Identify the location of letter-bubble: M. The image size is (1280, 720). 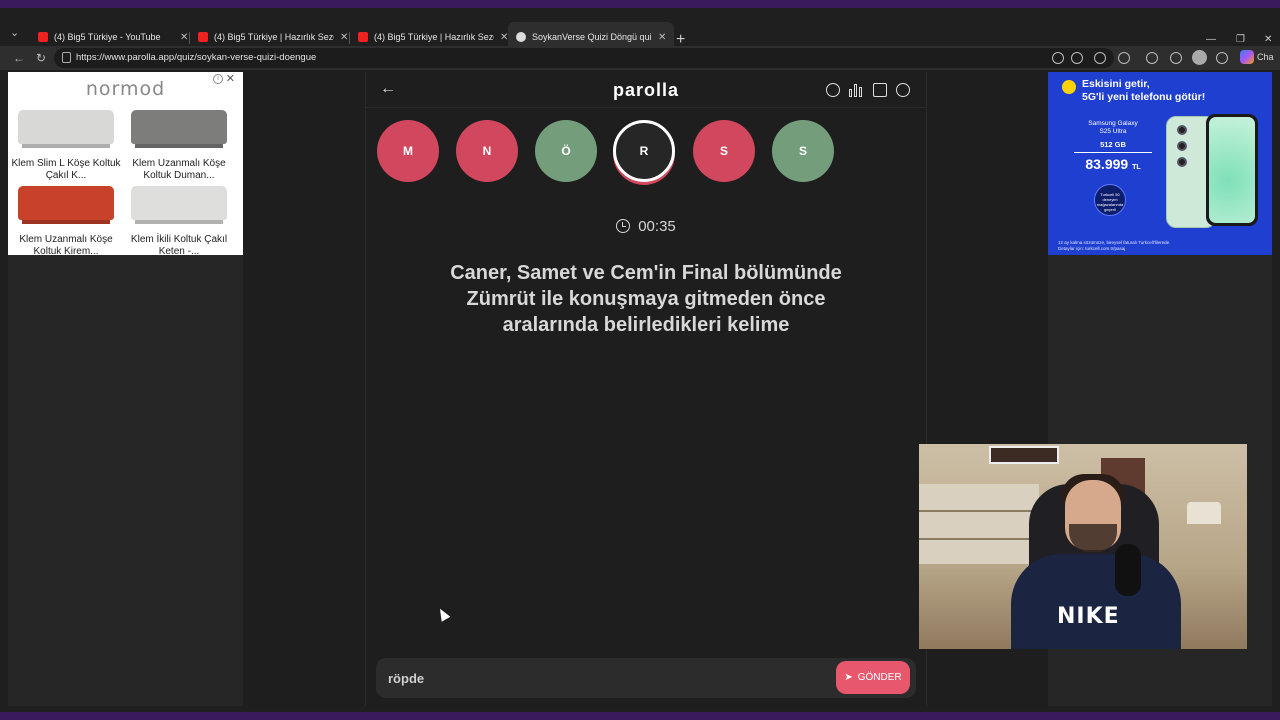
(408, 151).